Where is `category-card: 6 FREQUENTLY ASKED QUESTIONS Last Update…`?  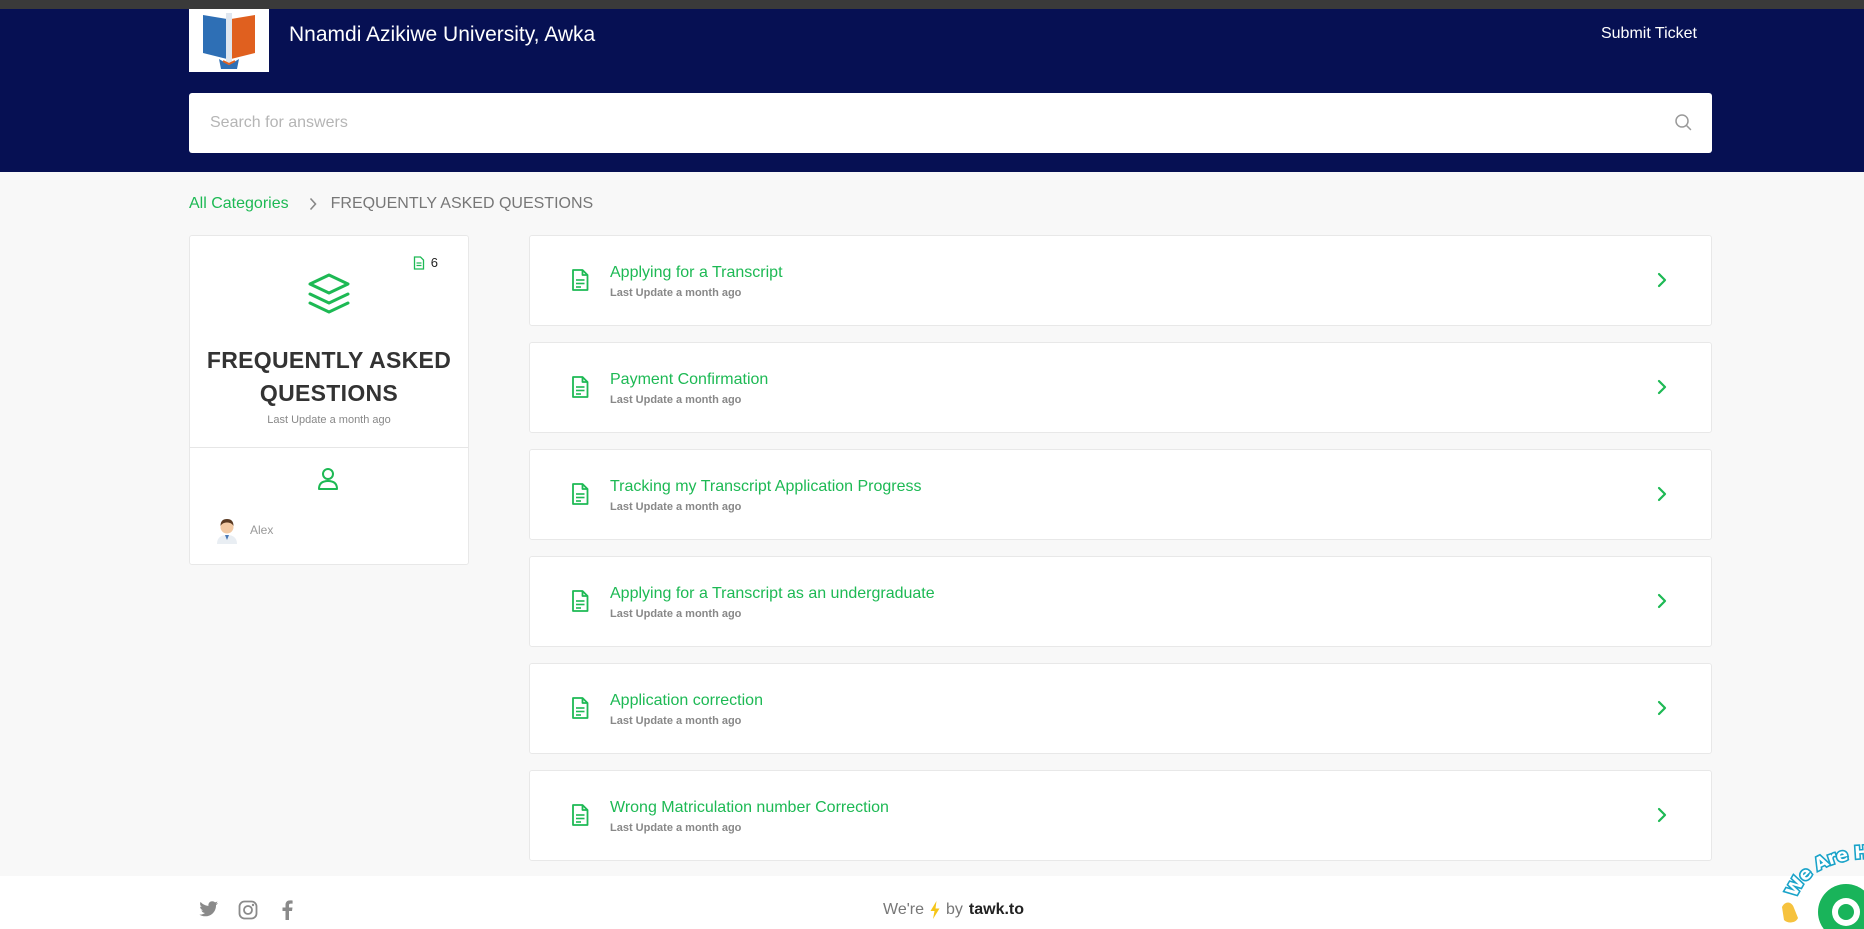 category-card: 6 FREQUENTLY ASKED QUESTIONS Last Update… is located at coordinates (329, 400).